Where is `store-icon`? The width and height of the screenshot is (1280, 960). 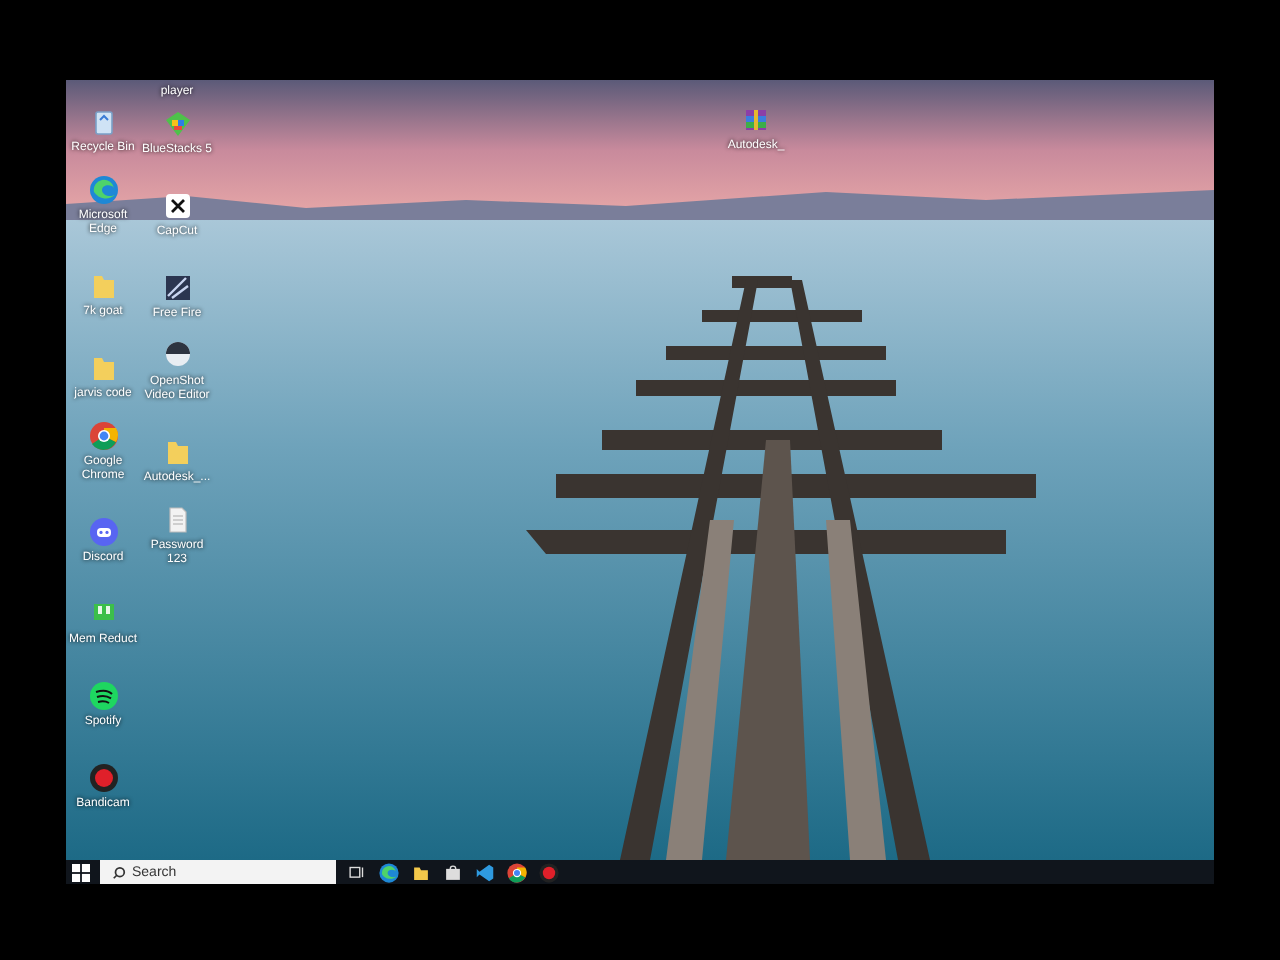 store-icon is located at coordinates (453, 872).